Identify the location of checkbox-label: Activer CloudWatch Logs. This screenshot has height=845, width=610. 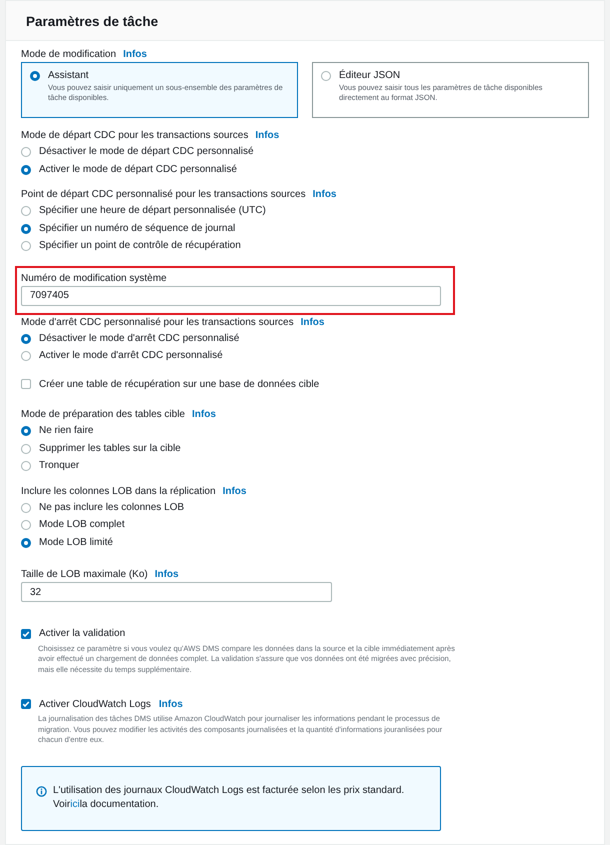
(95, 704).